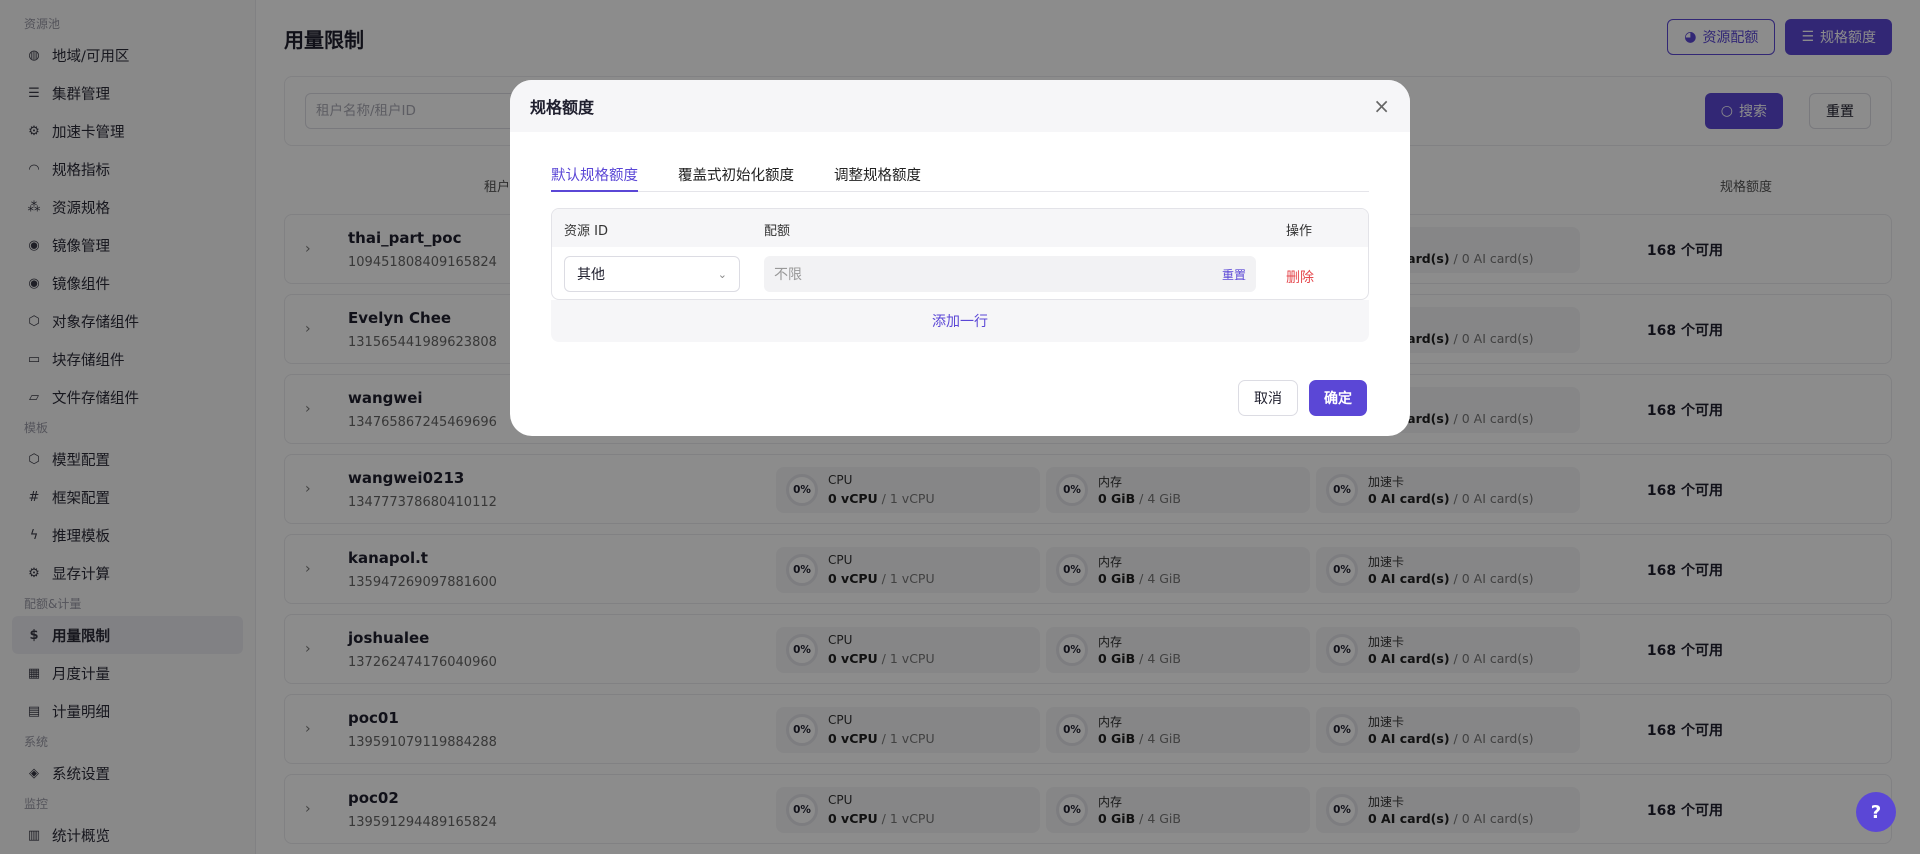 This screenshot has height=854, width=1920. Describe the element at coordinates (591, 275) in the screenshot. I see `resource-select-value: 其他` at that location.